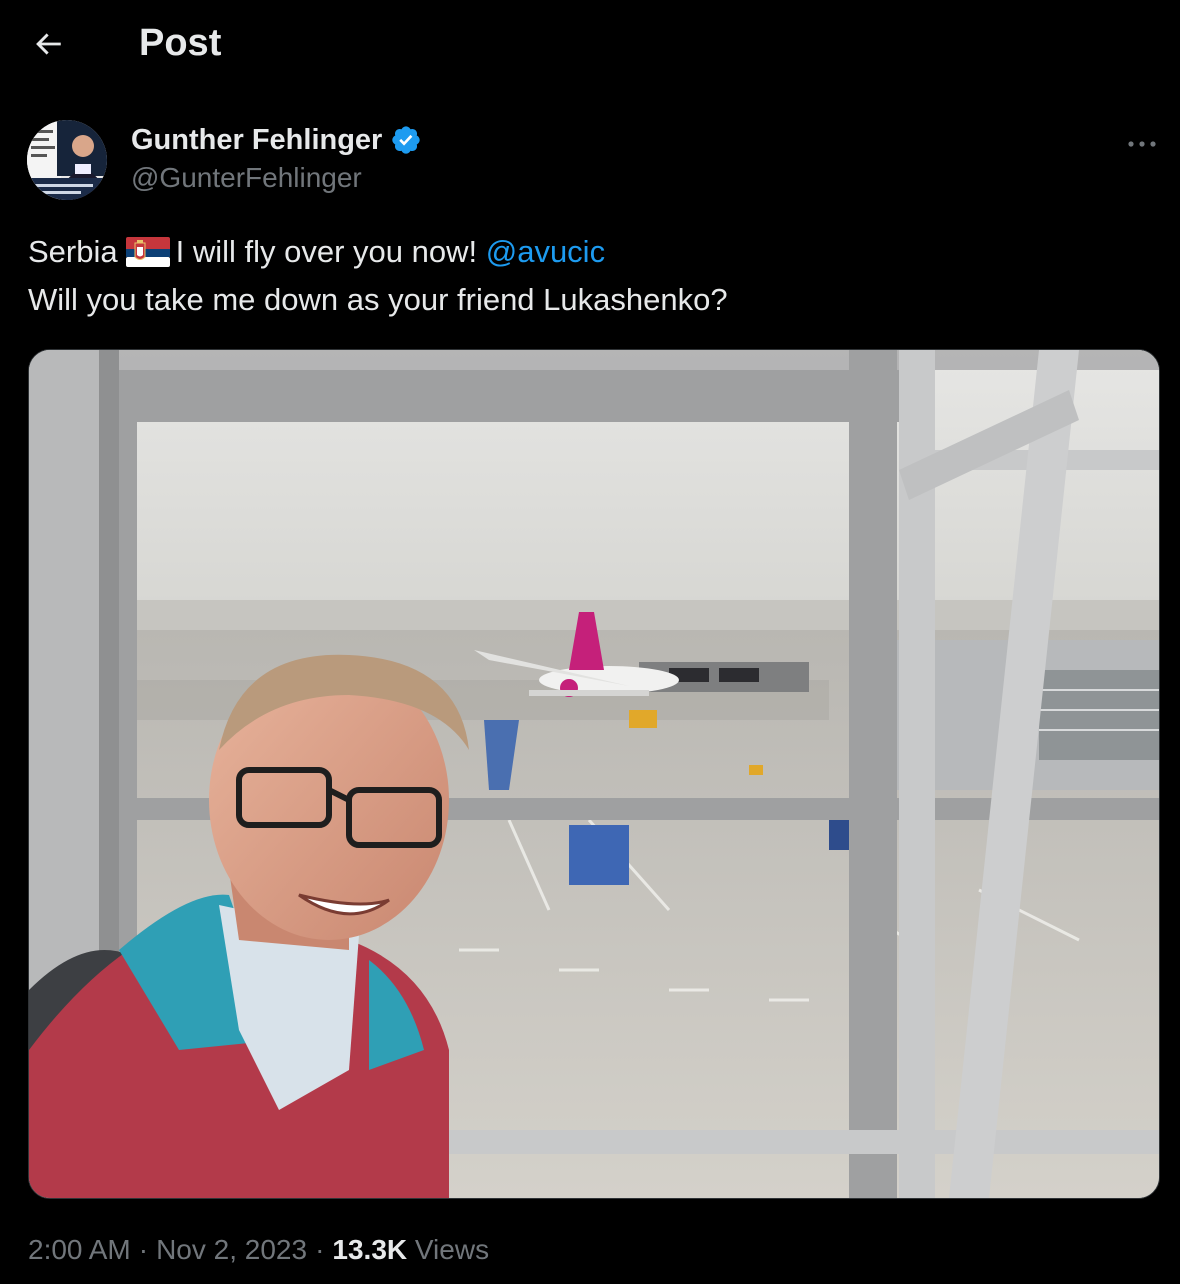 The height and width of the screenshot is (1284, 1180). I want to click on author-handle: @GunterFehlinger, so click(246, 178).